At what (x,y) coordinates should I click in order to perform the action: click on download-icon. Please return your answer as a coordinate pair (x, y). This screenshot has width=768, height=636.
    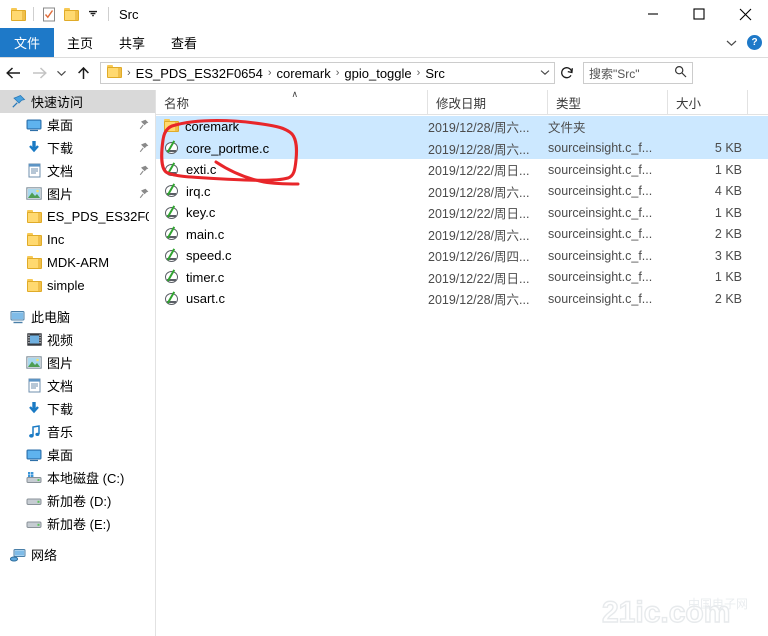
    Looking at the image, I should click on (34, 148).